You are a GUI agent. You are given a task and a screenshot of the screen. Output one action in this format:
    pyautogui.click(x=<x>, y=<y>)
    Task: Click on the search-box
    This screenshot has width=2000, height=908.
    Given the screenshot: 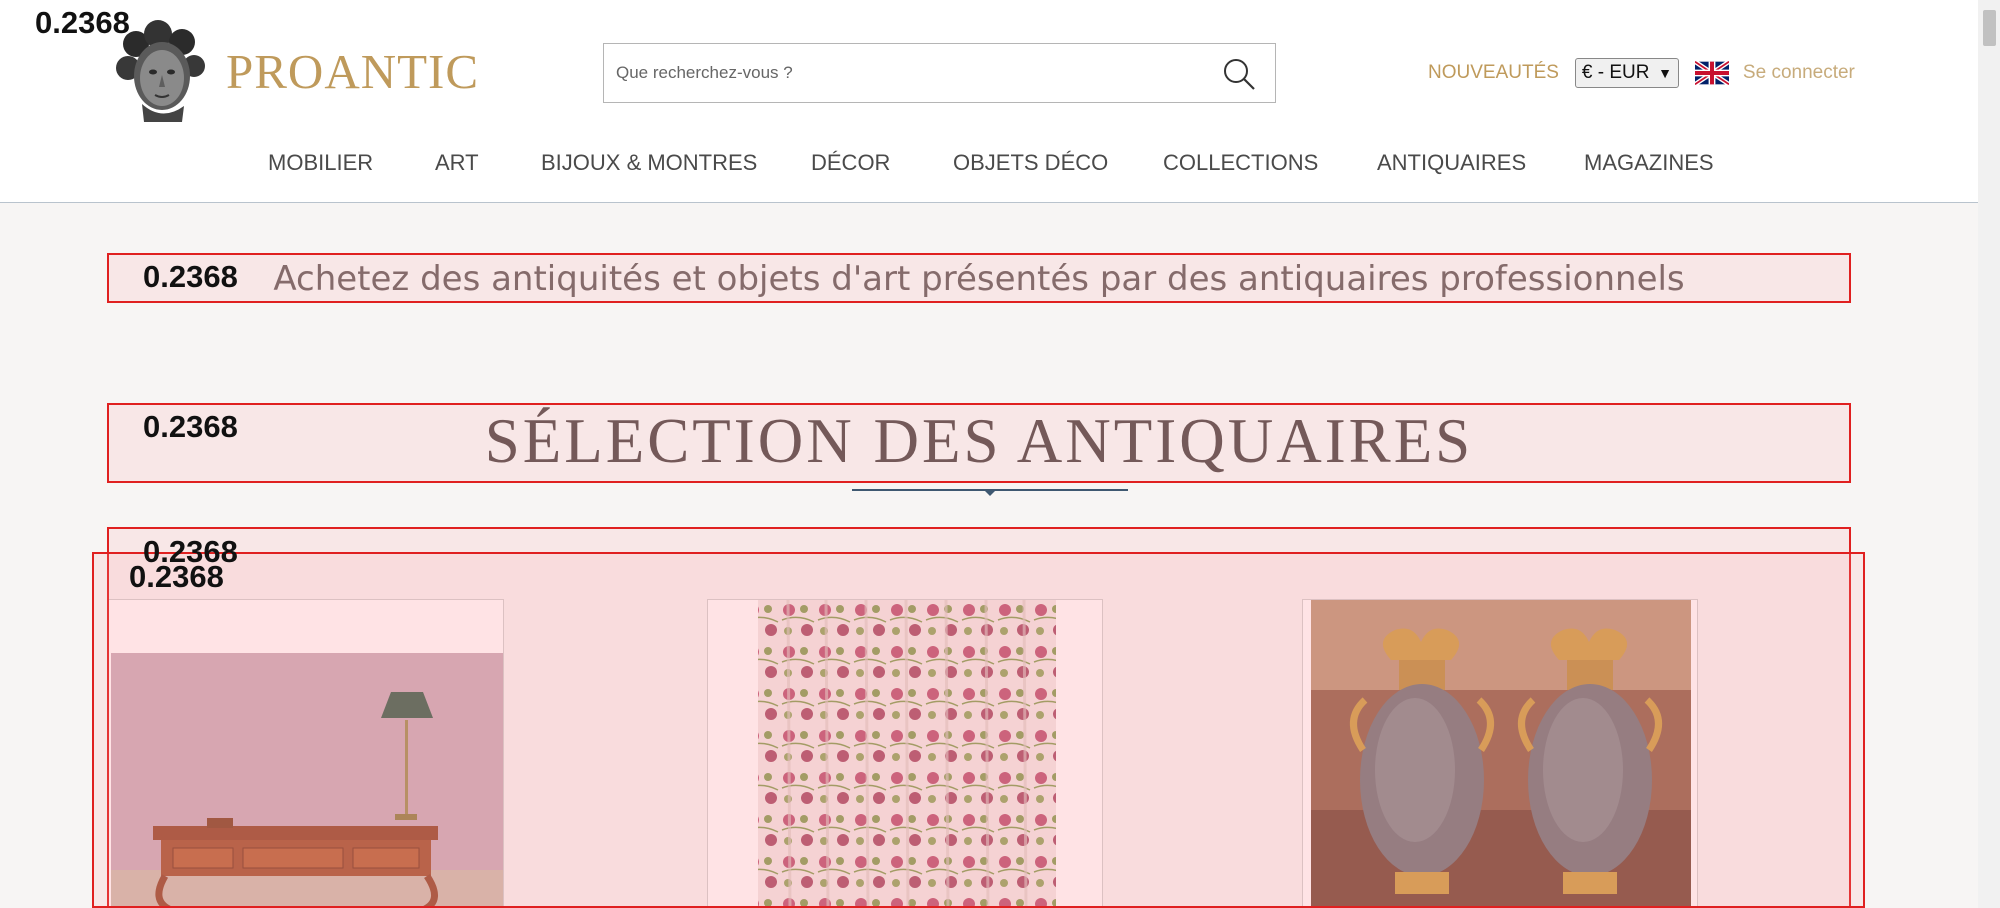 What is the action you would take?
    pyautogui.click(x=939, y=73)
    